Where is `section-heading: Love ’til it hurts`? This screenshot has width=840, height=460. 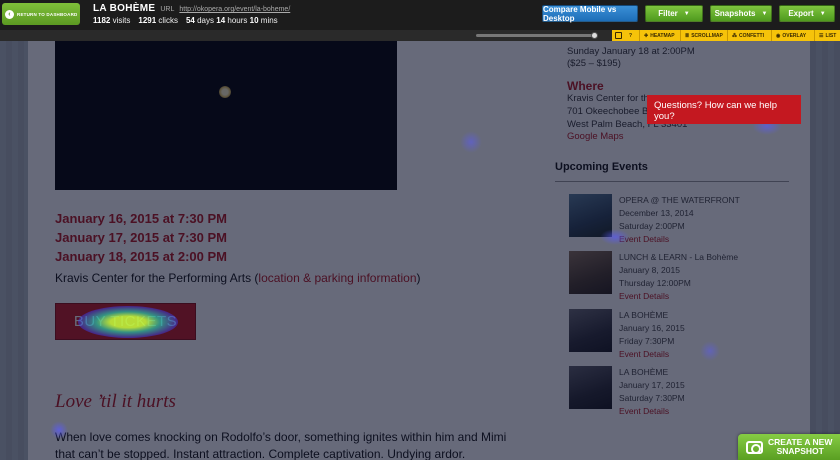 section-heading: Love ’til it hurts is located at coordinates (115, 401).